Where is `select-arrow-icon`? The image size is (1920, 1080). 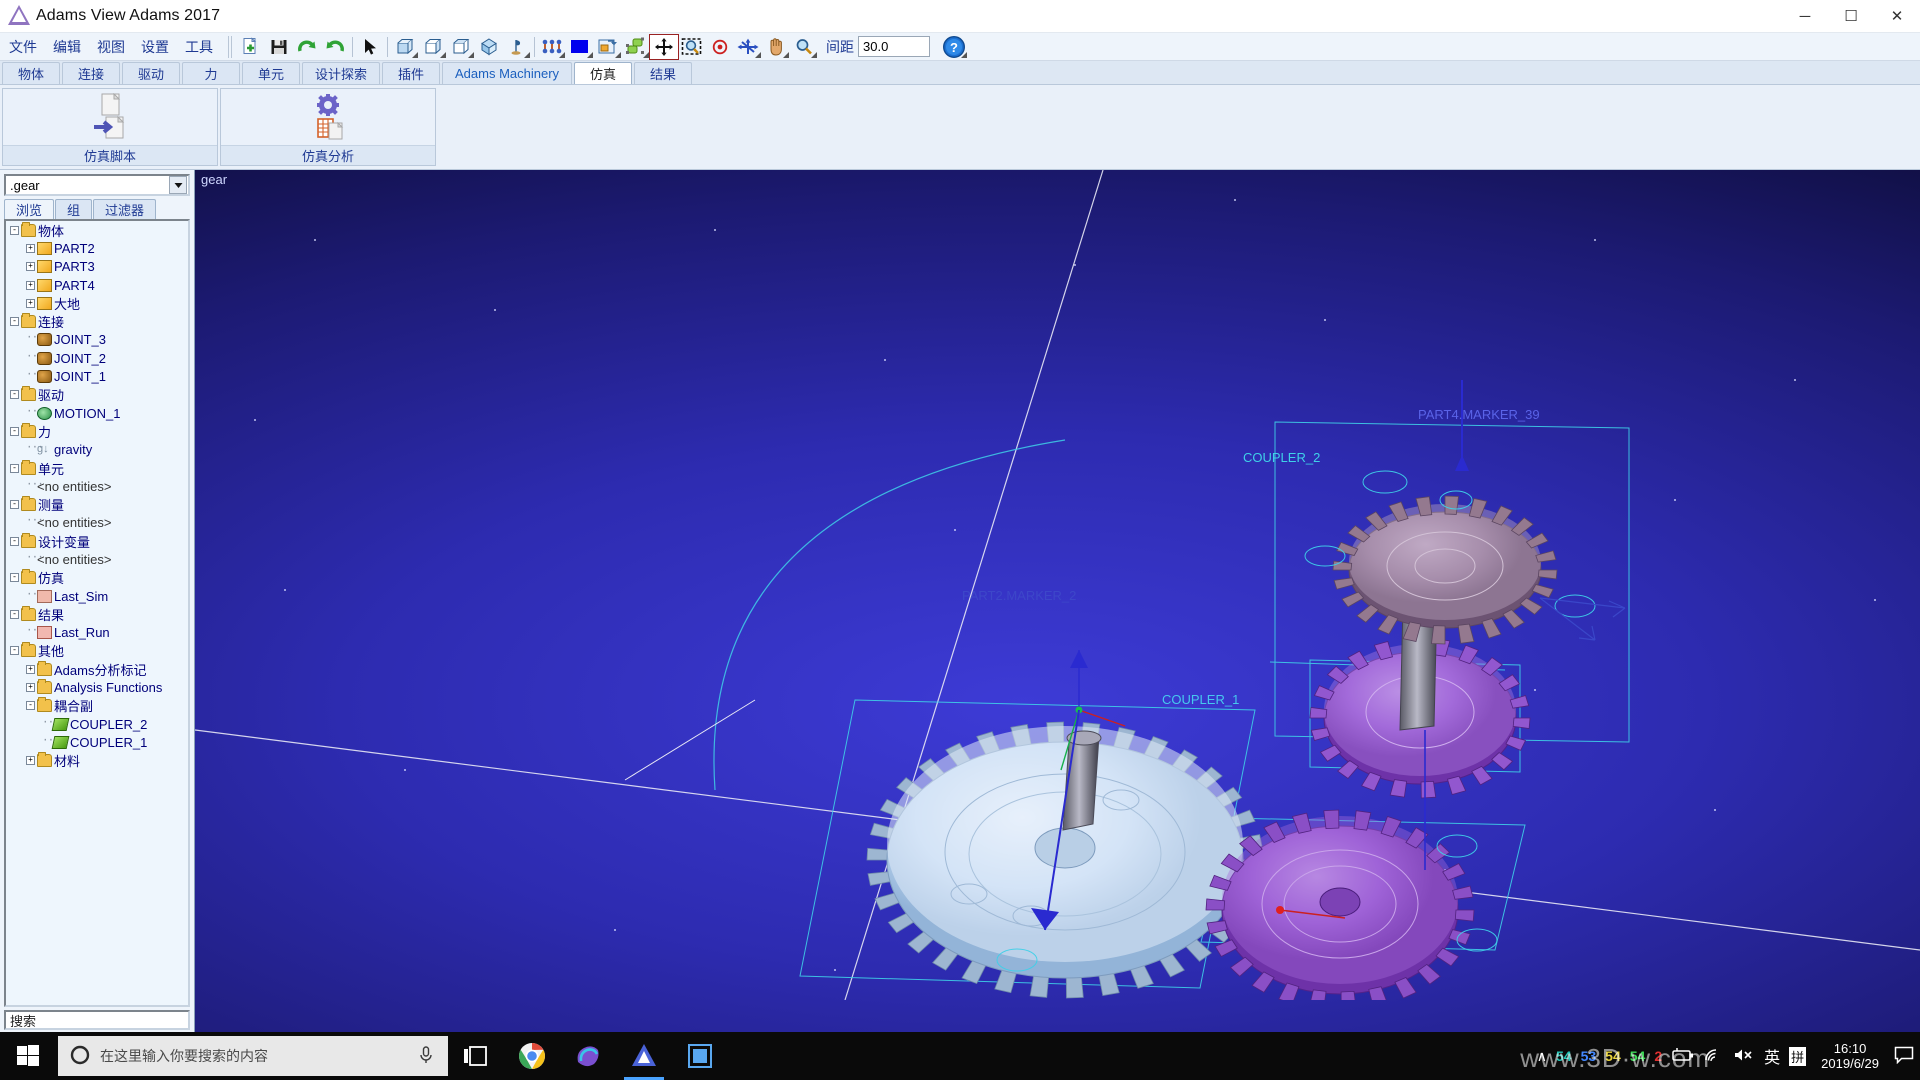
select-arrow-icon is located at coordinates (370, 47).